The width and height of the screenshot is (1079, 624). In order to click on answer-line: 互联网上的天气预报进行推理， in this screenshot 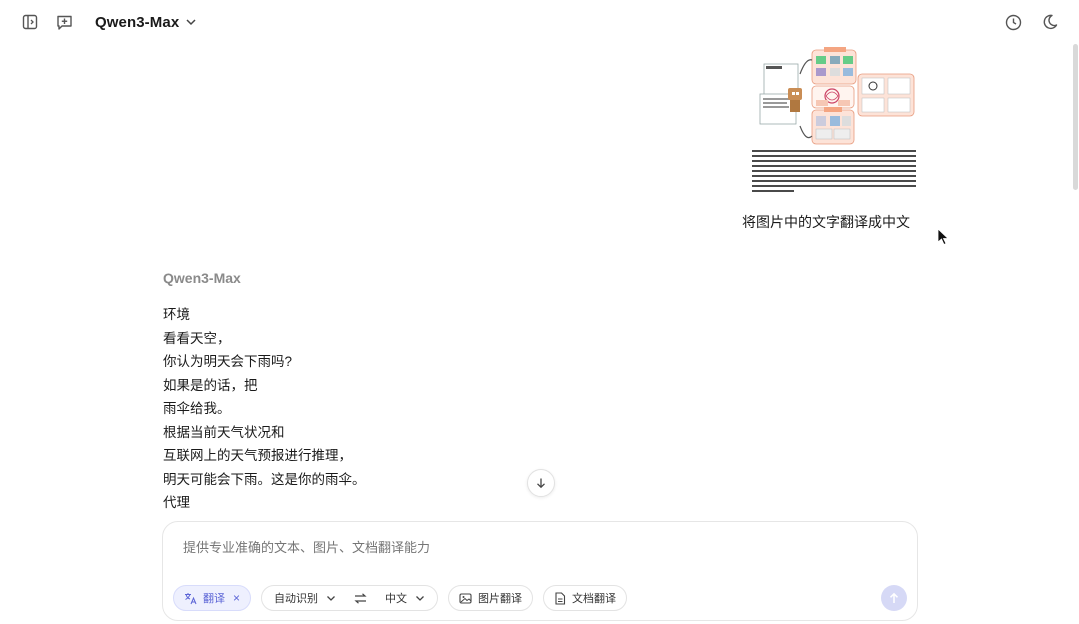, I will do `click(257, 455)`.